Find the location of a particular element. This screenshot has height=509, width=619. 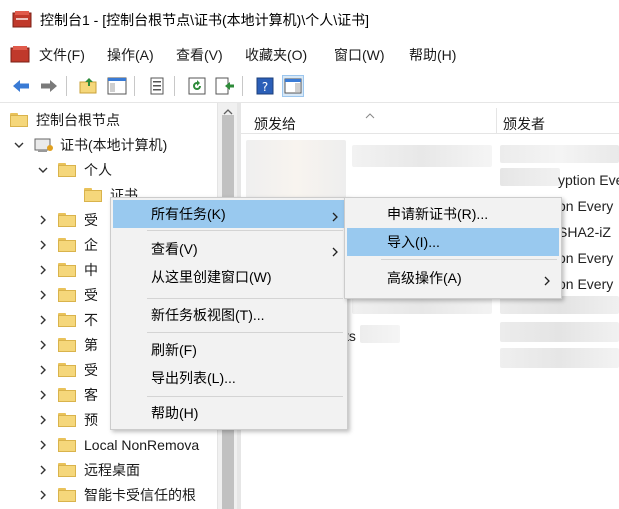

show-action-pane-icon is located at coordinates (293, 86).